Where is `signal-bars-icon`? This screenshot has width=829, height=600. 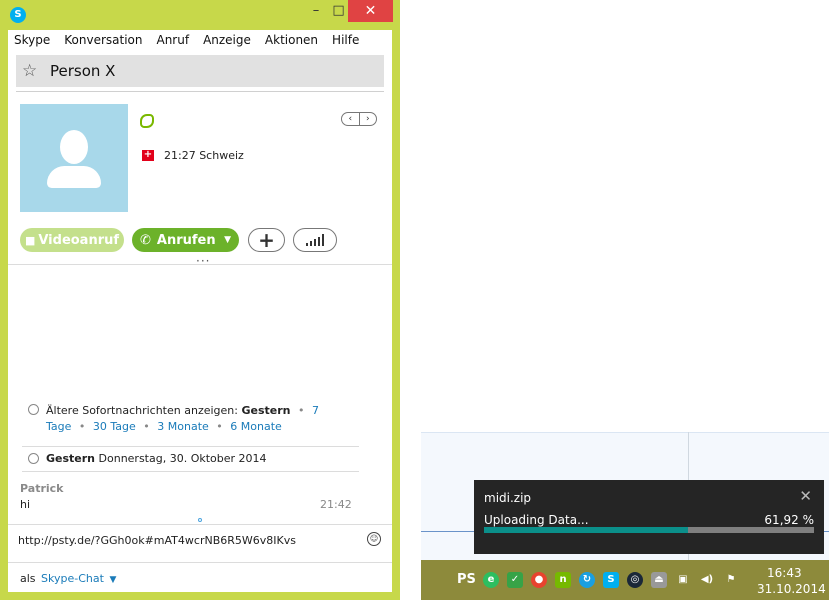 signal-bars-icon is located at coordinates (315, 240).